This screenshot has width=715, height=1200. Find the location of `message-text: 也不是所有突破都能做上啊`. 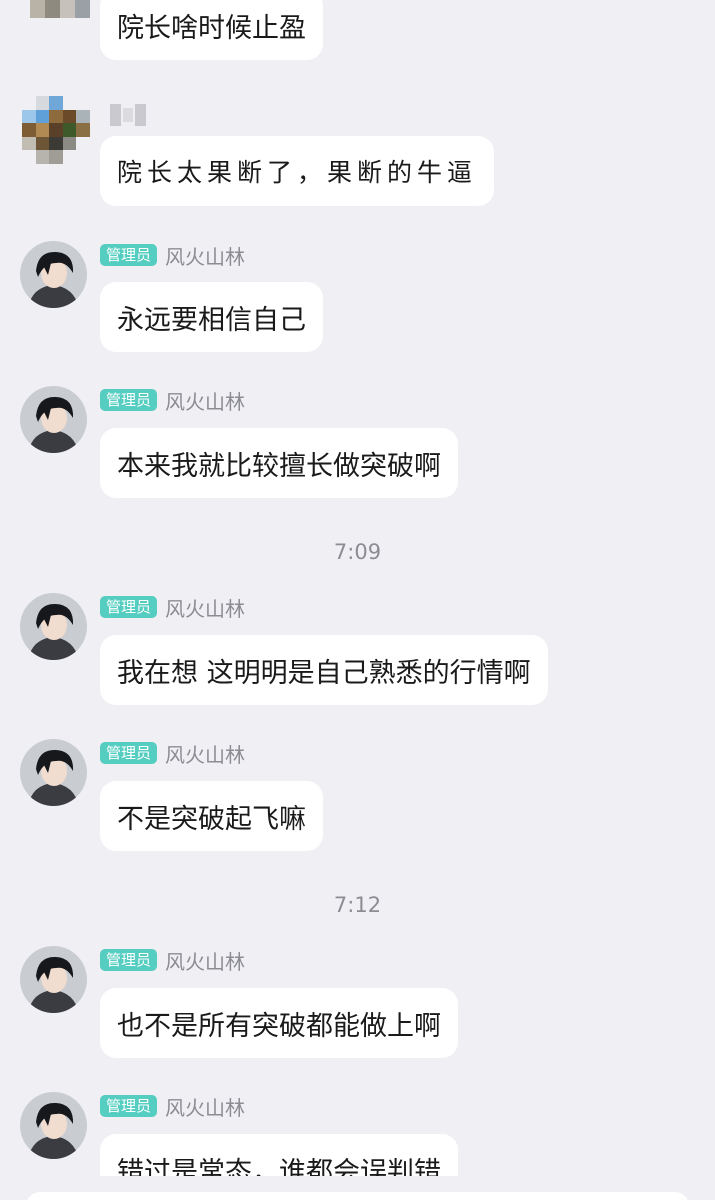

message-text: 也不是所有突破都能做上啊 is located at coordinates (279, 1026).